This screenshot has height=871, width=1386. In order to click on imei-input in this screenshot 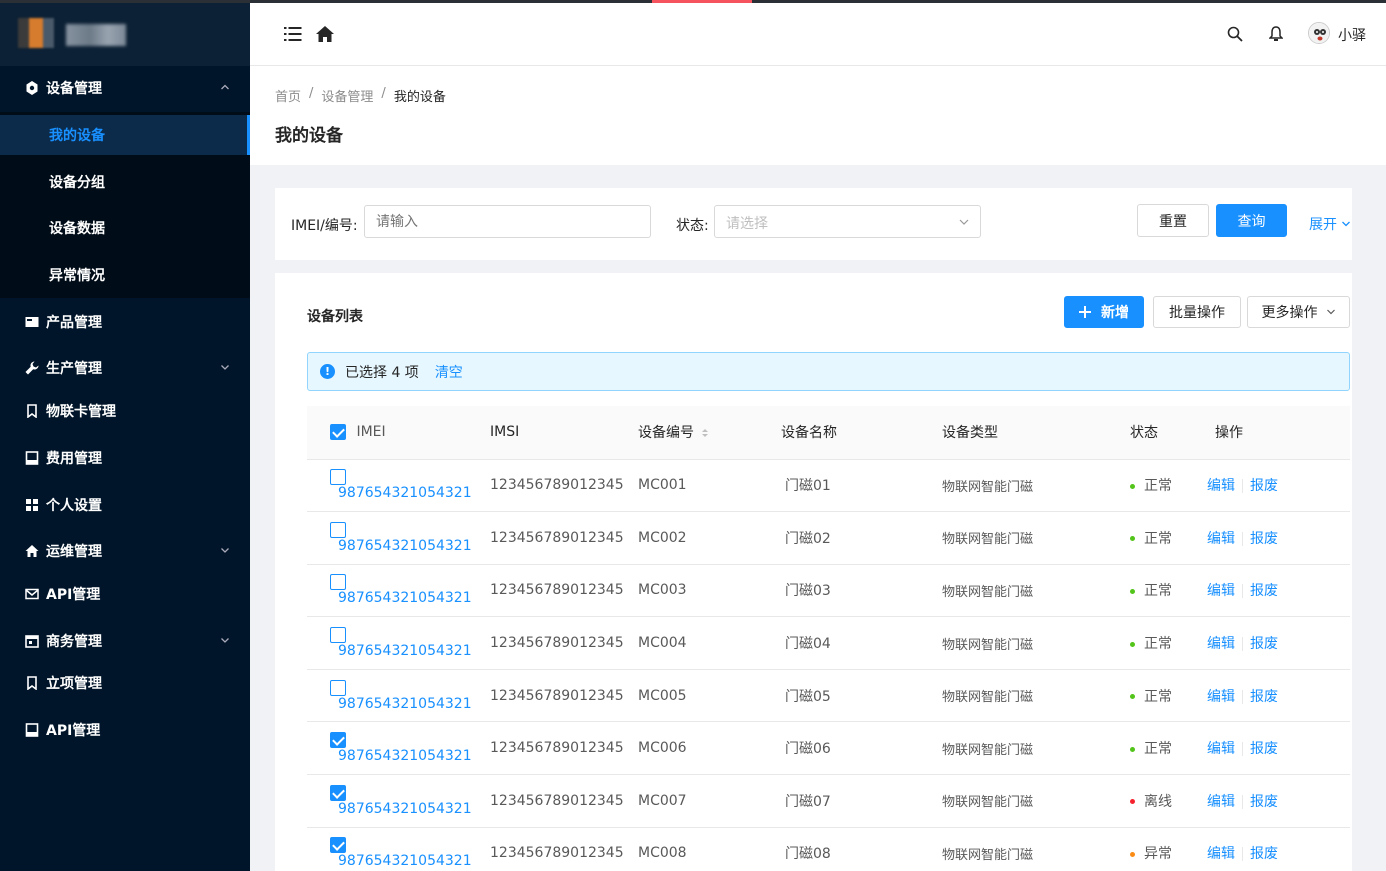, I will do `click(507, 221)`.